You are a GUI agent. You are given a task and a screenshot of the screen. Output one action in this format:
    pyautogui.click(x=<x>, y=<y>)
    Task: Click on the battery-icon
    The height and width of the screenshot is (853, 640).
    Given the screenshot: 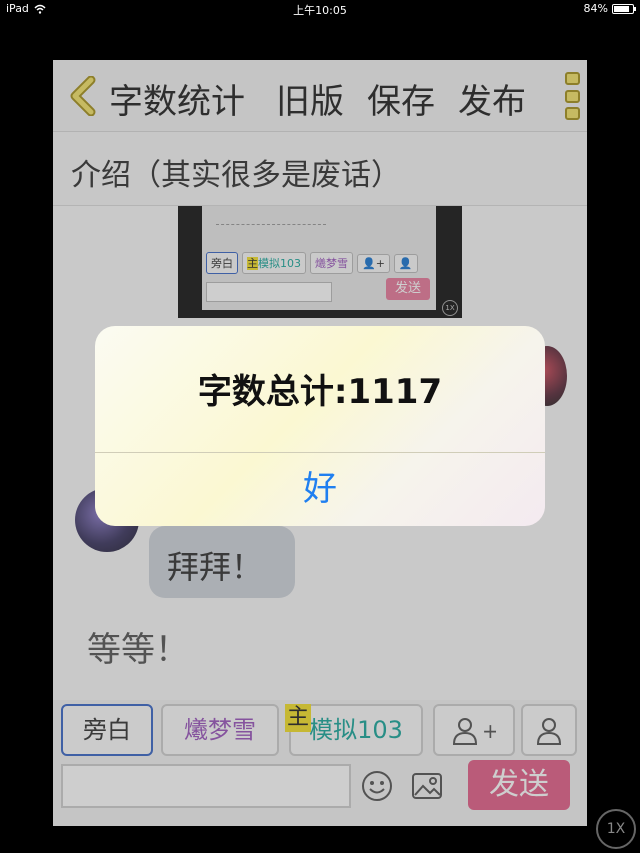 What is the action you would take?
    pyautogui.click(x=624, y=8)
    